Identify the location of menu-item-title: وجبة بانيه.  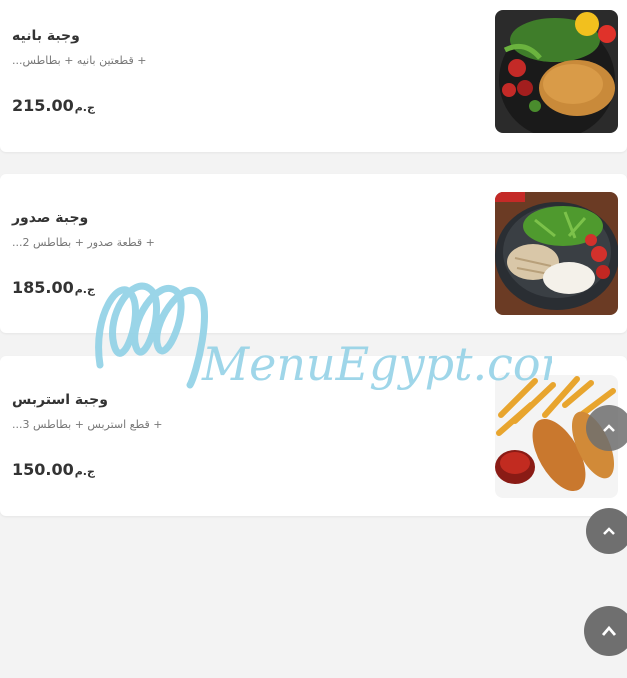
(46, 36).